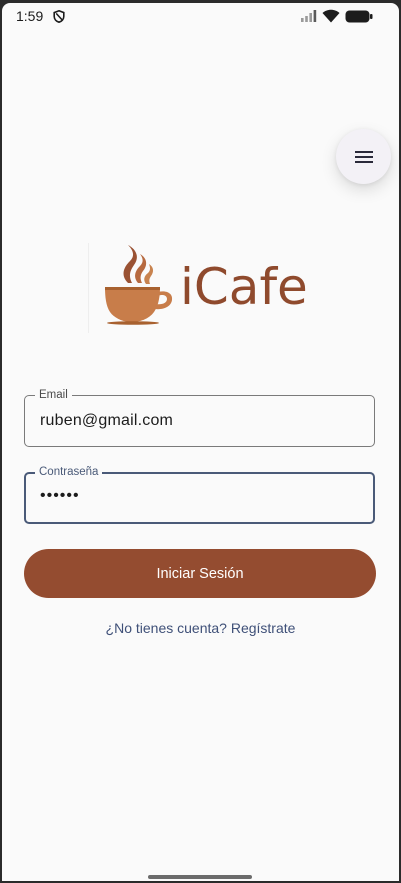 Image resolution: width=401 pixels, height=883 pixels. I want to click on status-time: 1:59, so click(30, 16).